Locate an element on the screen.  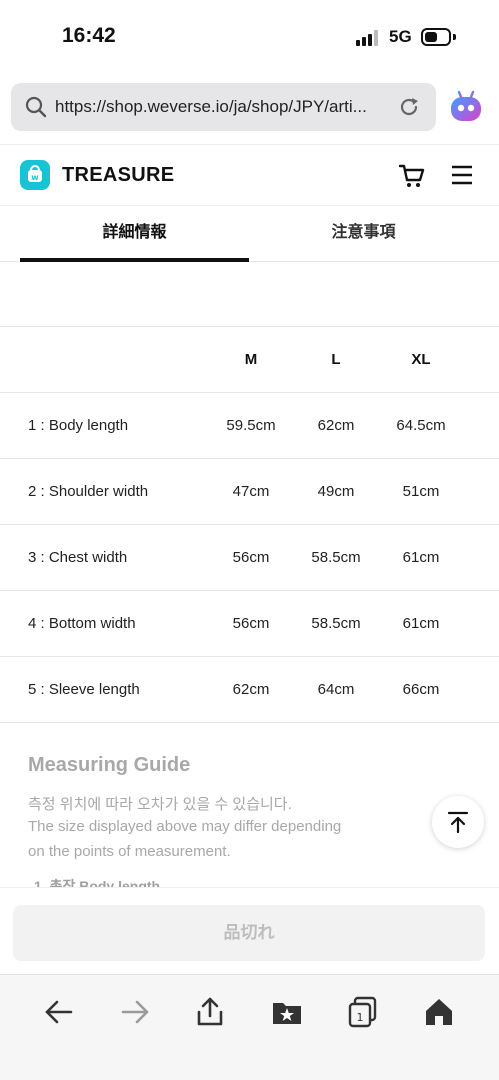
shopping-bag-icon: w is located at coordinates (35, 175).